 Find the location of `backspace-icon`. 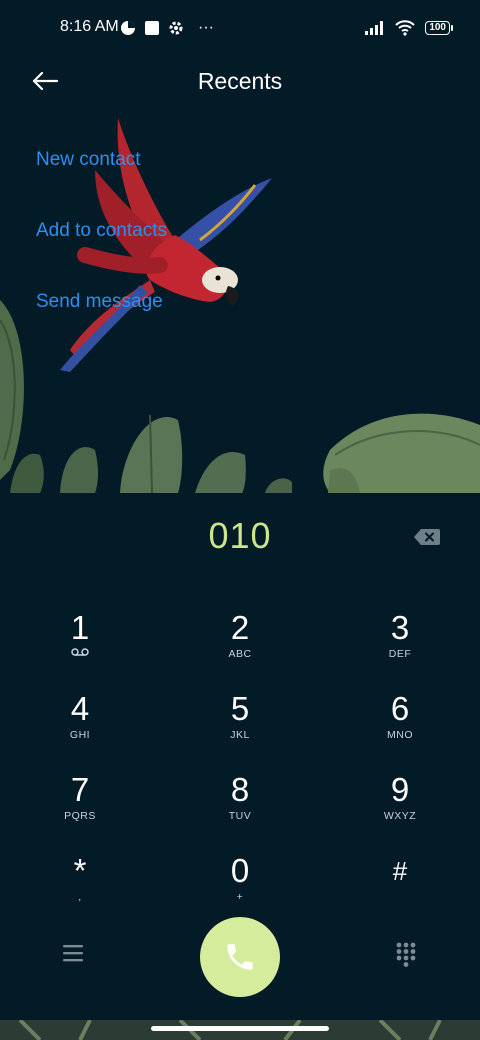

backspace-icon is located at coordinates (427, 537).